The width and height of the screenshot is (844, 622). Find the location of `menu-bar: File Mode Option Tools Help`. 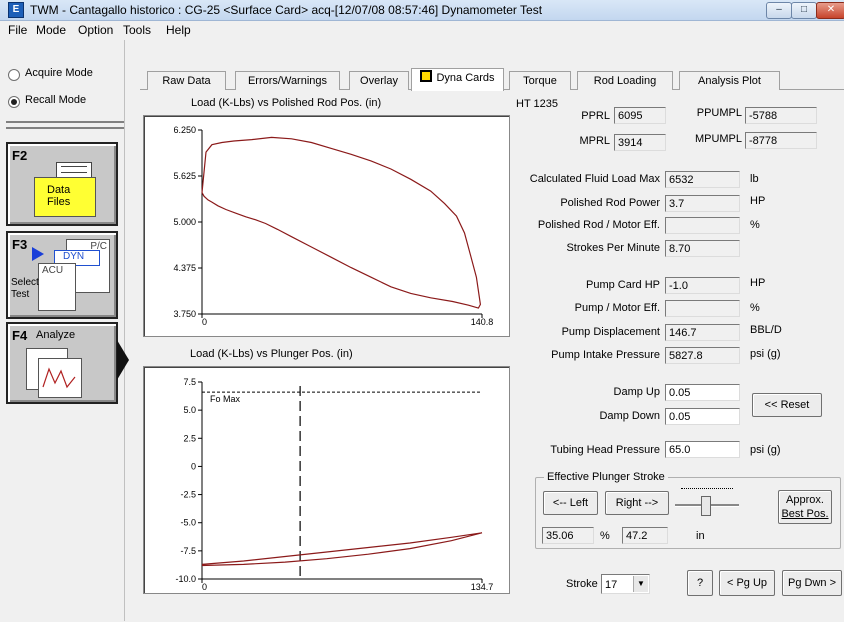

menu-bar: File Mode Option Tools Help is located at coordinates (422, 30).